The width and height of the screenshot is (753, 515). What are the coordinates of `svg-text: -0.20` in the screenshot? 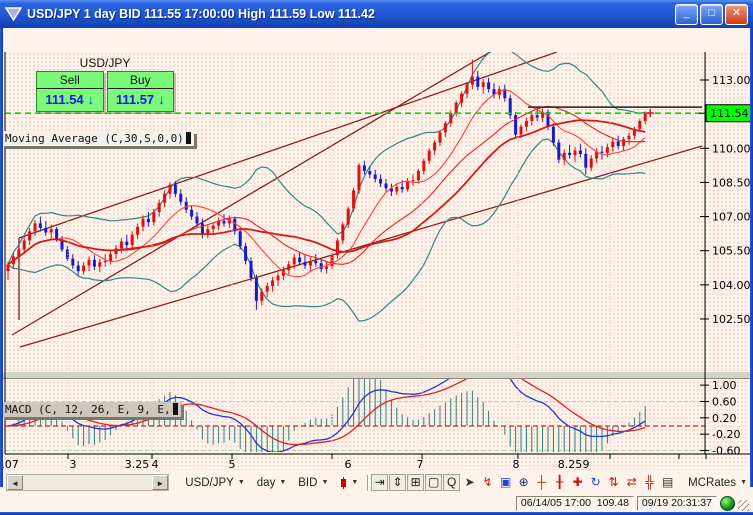 It's located at (726, 434).